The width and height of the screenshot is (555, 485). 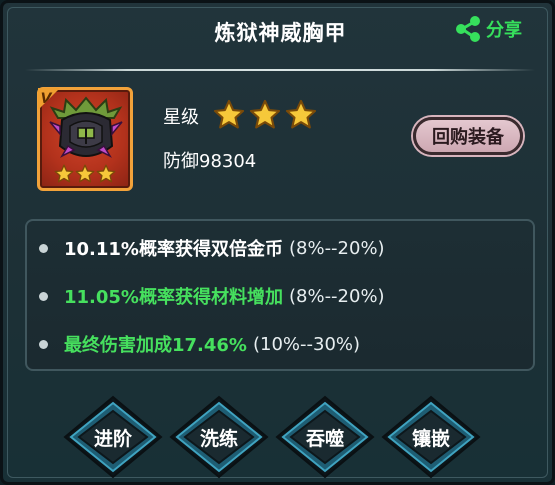 I want to click on item-icon-slot: V, so click(x=85, y=139).